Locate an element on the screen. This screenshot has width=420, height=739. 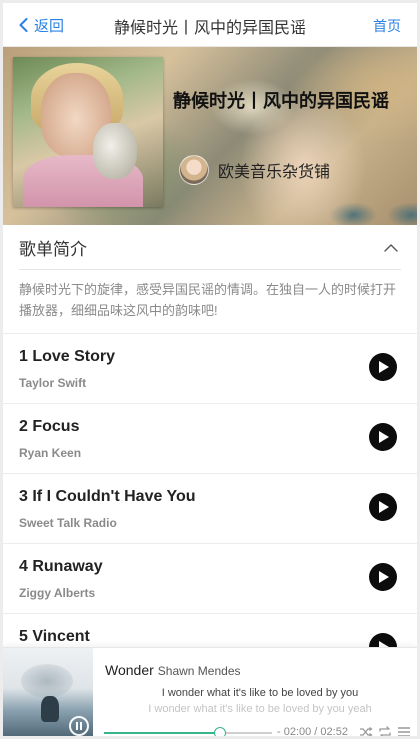
nav-bar: 返回 静候时光丨风中的异国民谣 首页 is located at coordinates (210, 25).